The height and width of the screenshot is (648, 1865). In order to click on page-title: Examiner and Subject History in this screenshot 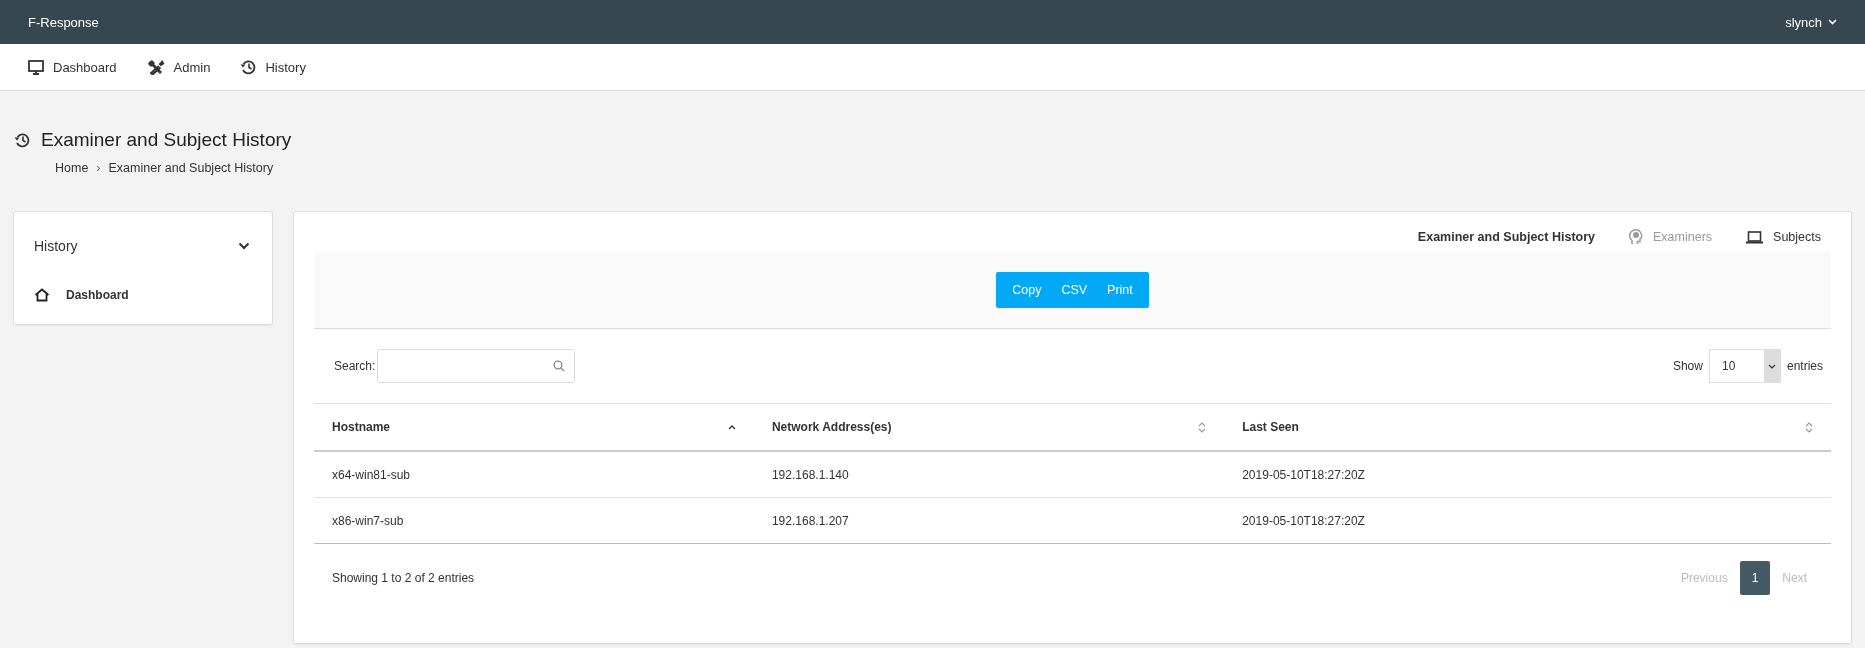, I will do `click(166, 140)`.